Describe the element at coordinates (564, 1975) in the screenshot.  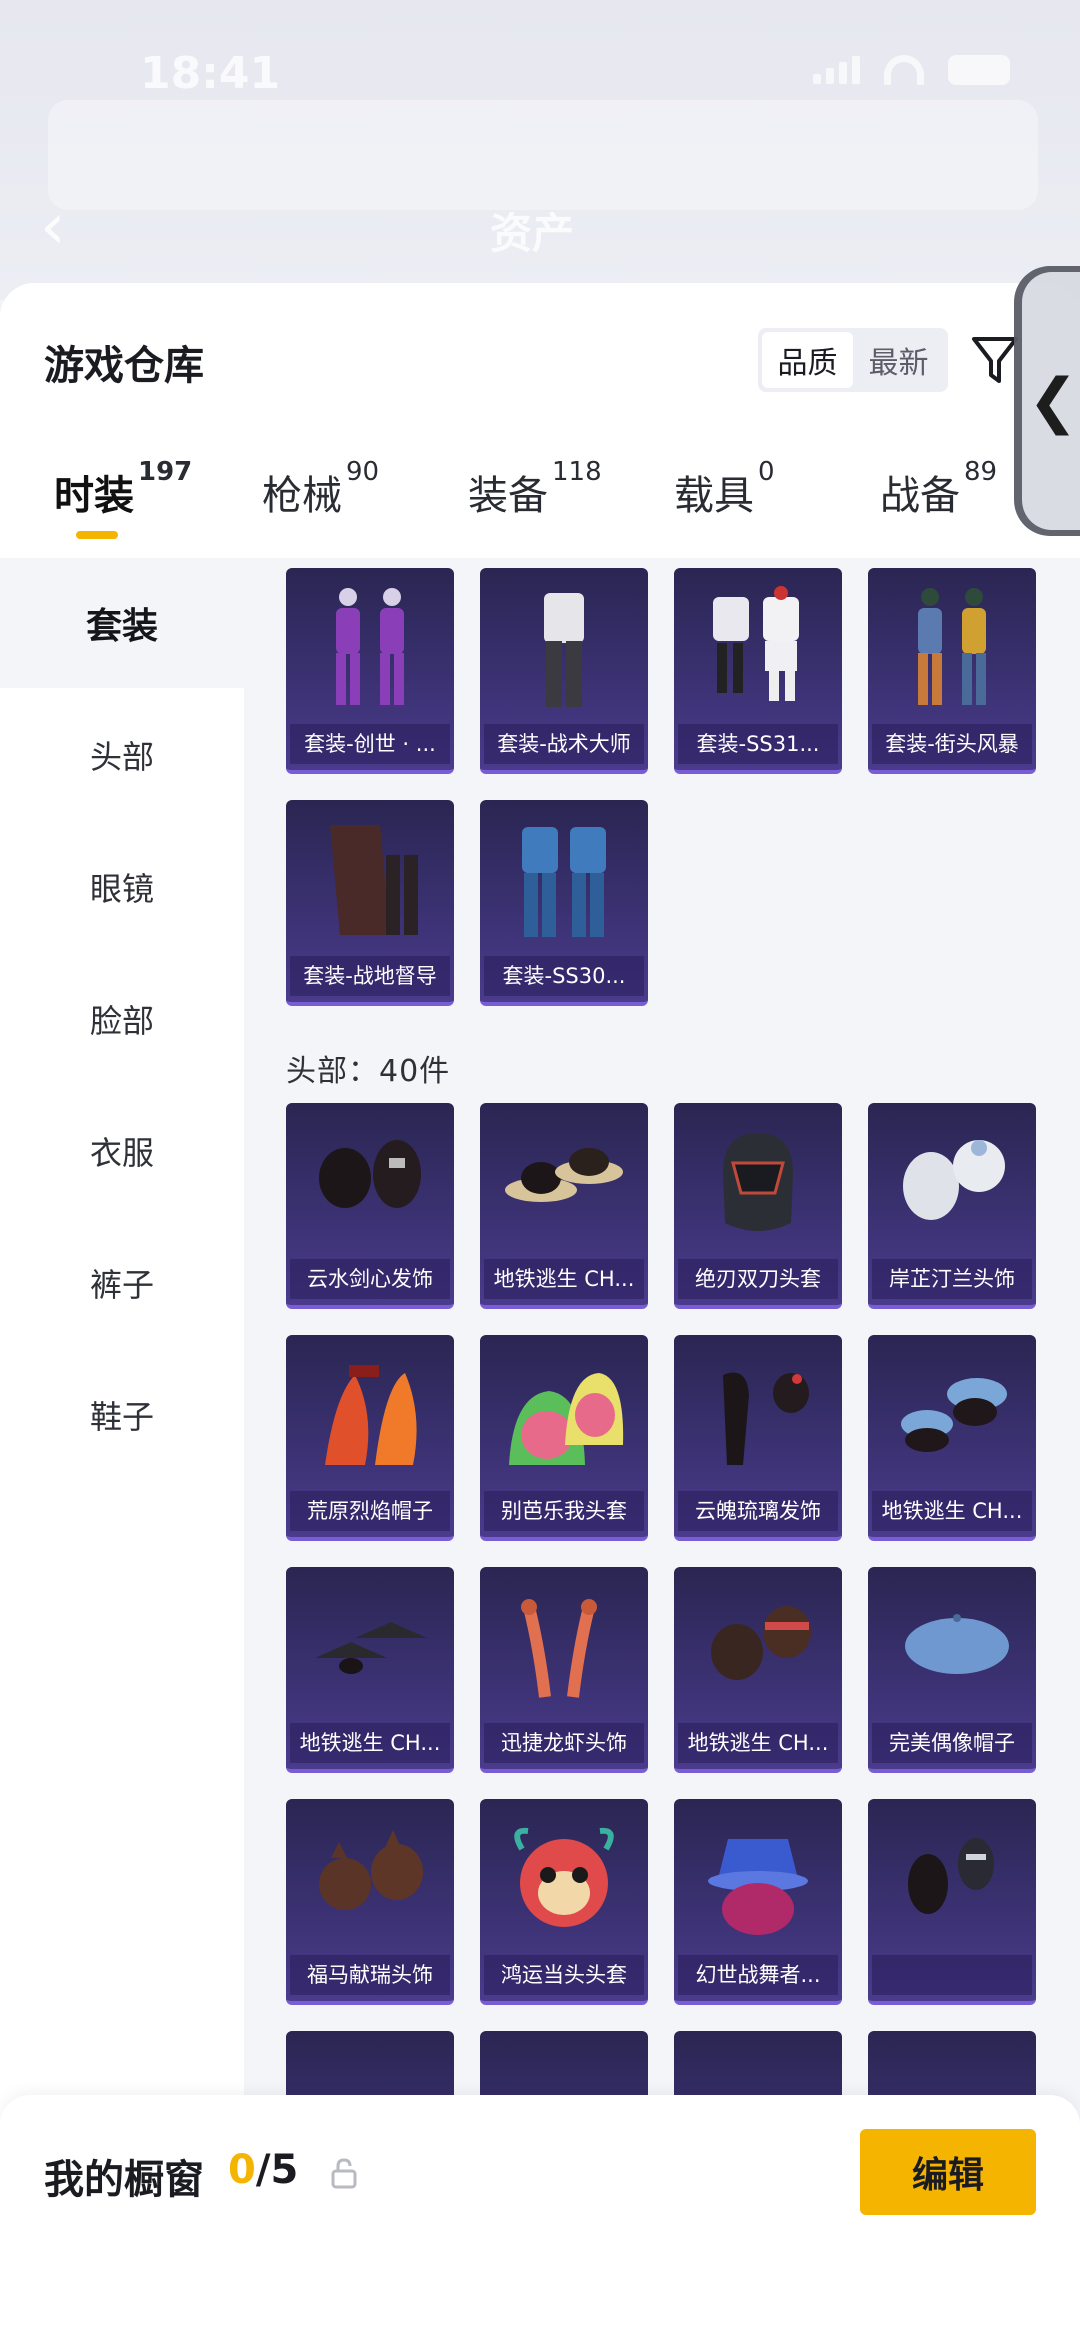
I see `item-name: 鸿运当头头套` at that location.